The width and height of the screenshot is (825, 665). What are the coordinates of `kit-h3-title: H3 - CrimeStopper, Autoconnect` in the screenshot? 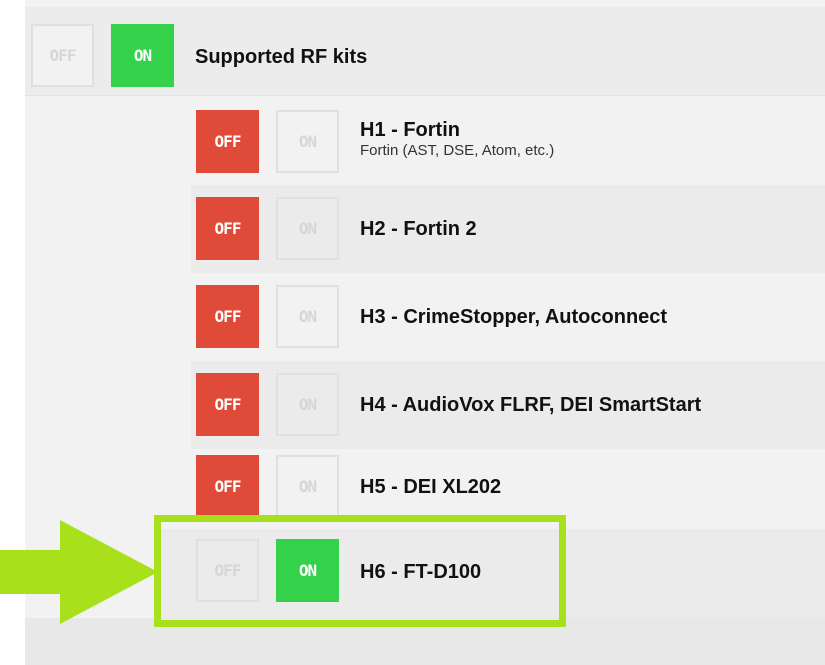 It's located at (514, 317).